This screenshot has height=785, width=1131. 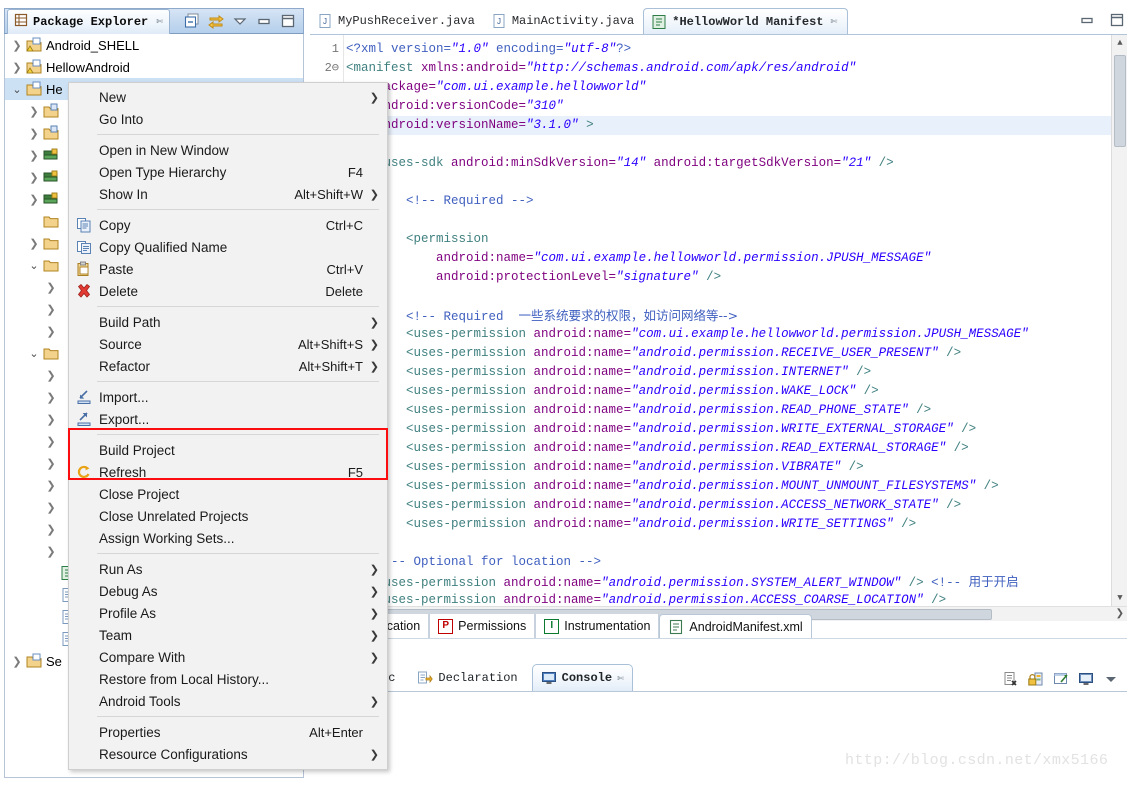 What do you see at coordinates (240, 21) in the screenshot?
I see `view-menu-icon` at bounding box center [240, 21].